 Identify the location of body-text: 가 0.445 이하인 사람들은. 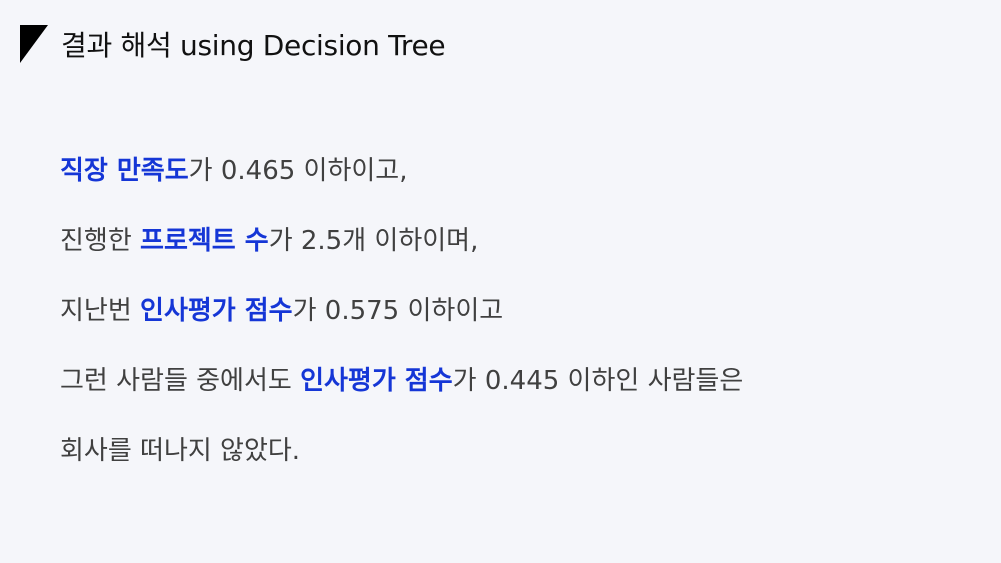
(598, 381).